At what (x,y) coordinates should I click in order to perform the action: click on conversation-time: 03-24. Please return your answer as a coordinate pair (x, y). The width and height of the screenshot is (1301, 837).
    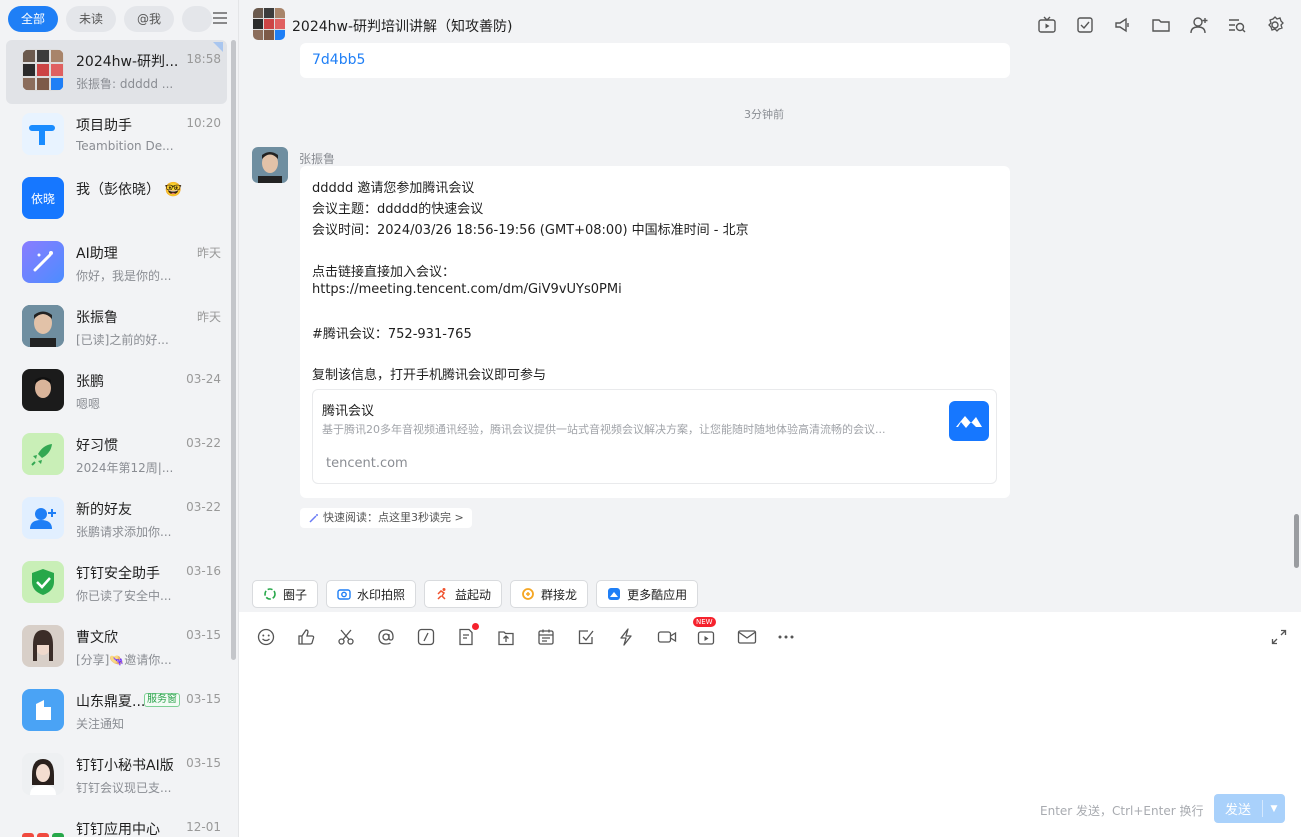
    Looking at the image, I should click on (203, 379).